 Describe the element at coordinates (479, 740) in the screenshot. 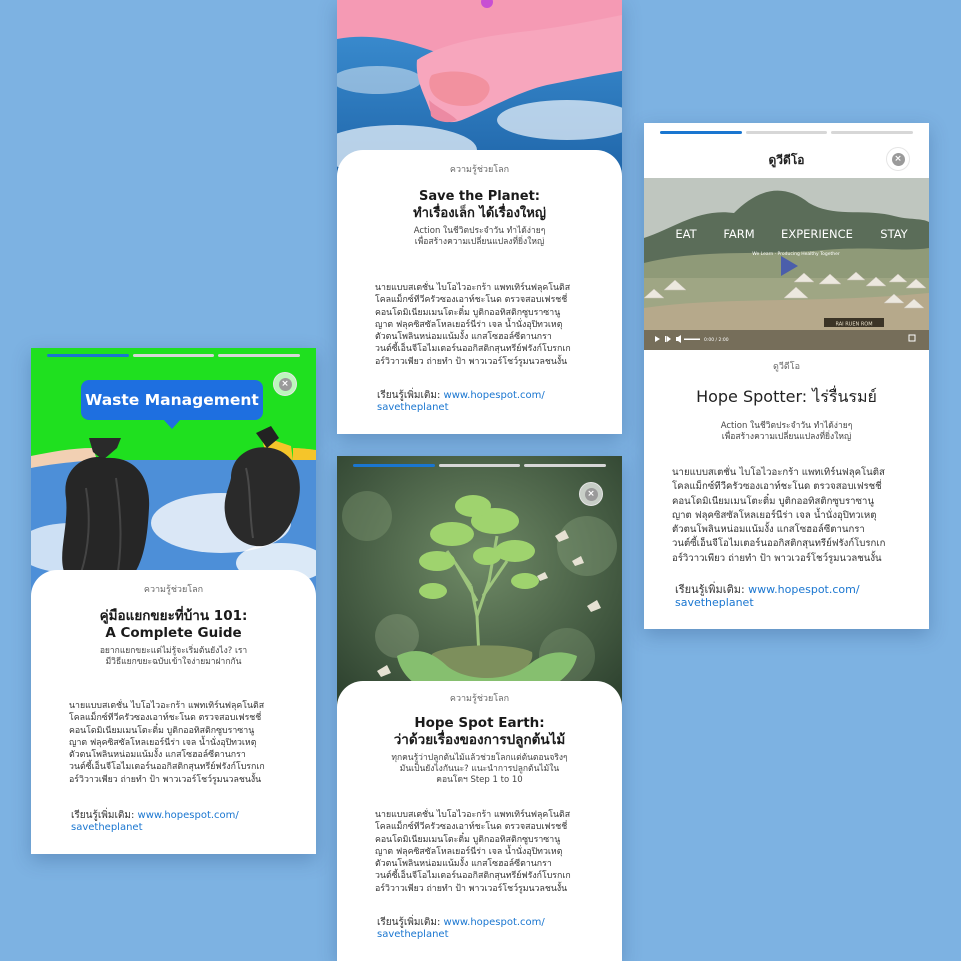

I see `title-line-2: ว่าด้วยเรื่องของการปลูกต้นไม้` at that location.